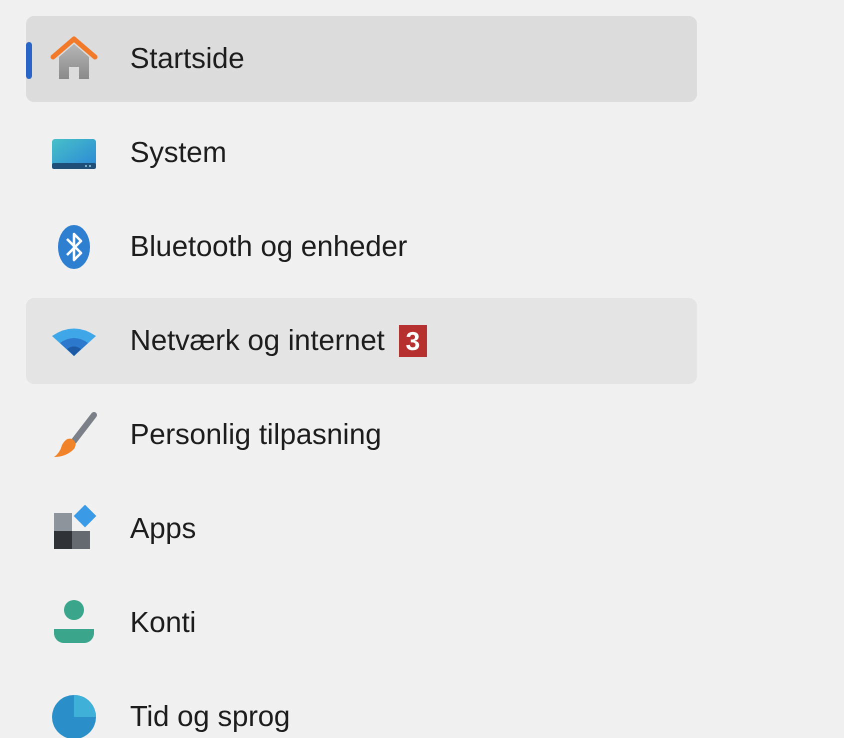 This screenshot has width=844, height=738. Describe the element at coordinates (361, 59) in the screenshot. I see `sidebar-item: Startside` at that location.